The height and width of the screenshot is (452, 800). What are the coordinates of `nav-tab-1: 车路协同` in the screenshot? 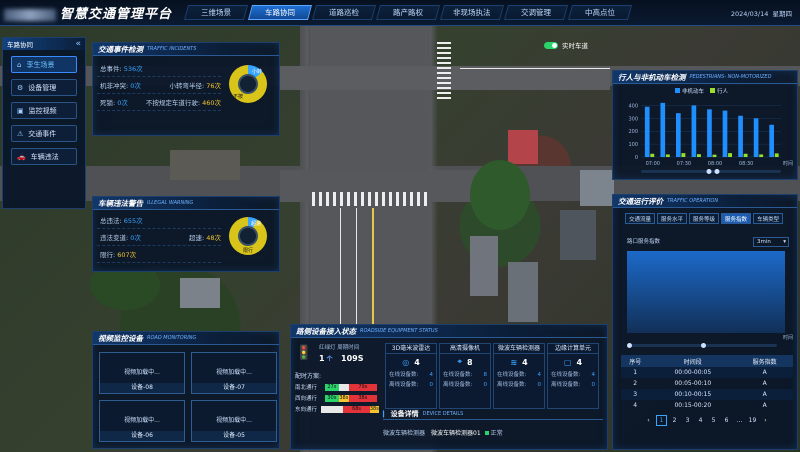 It's located at (280, 12).